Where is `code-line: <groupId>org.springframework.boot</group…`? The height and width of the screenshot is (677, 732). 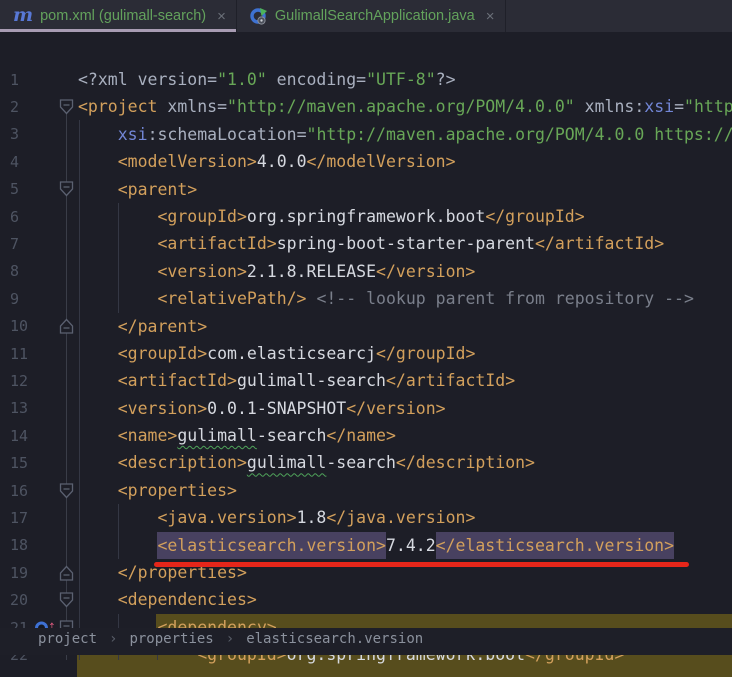 code-line: <groupId>org.springframework.boot</group… is located at coordinates (366, 216).